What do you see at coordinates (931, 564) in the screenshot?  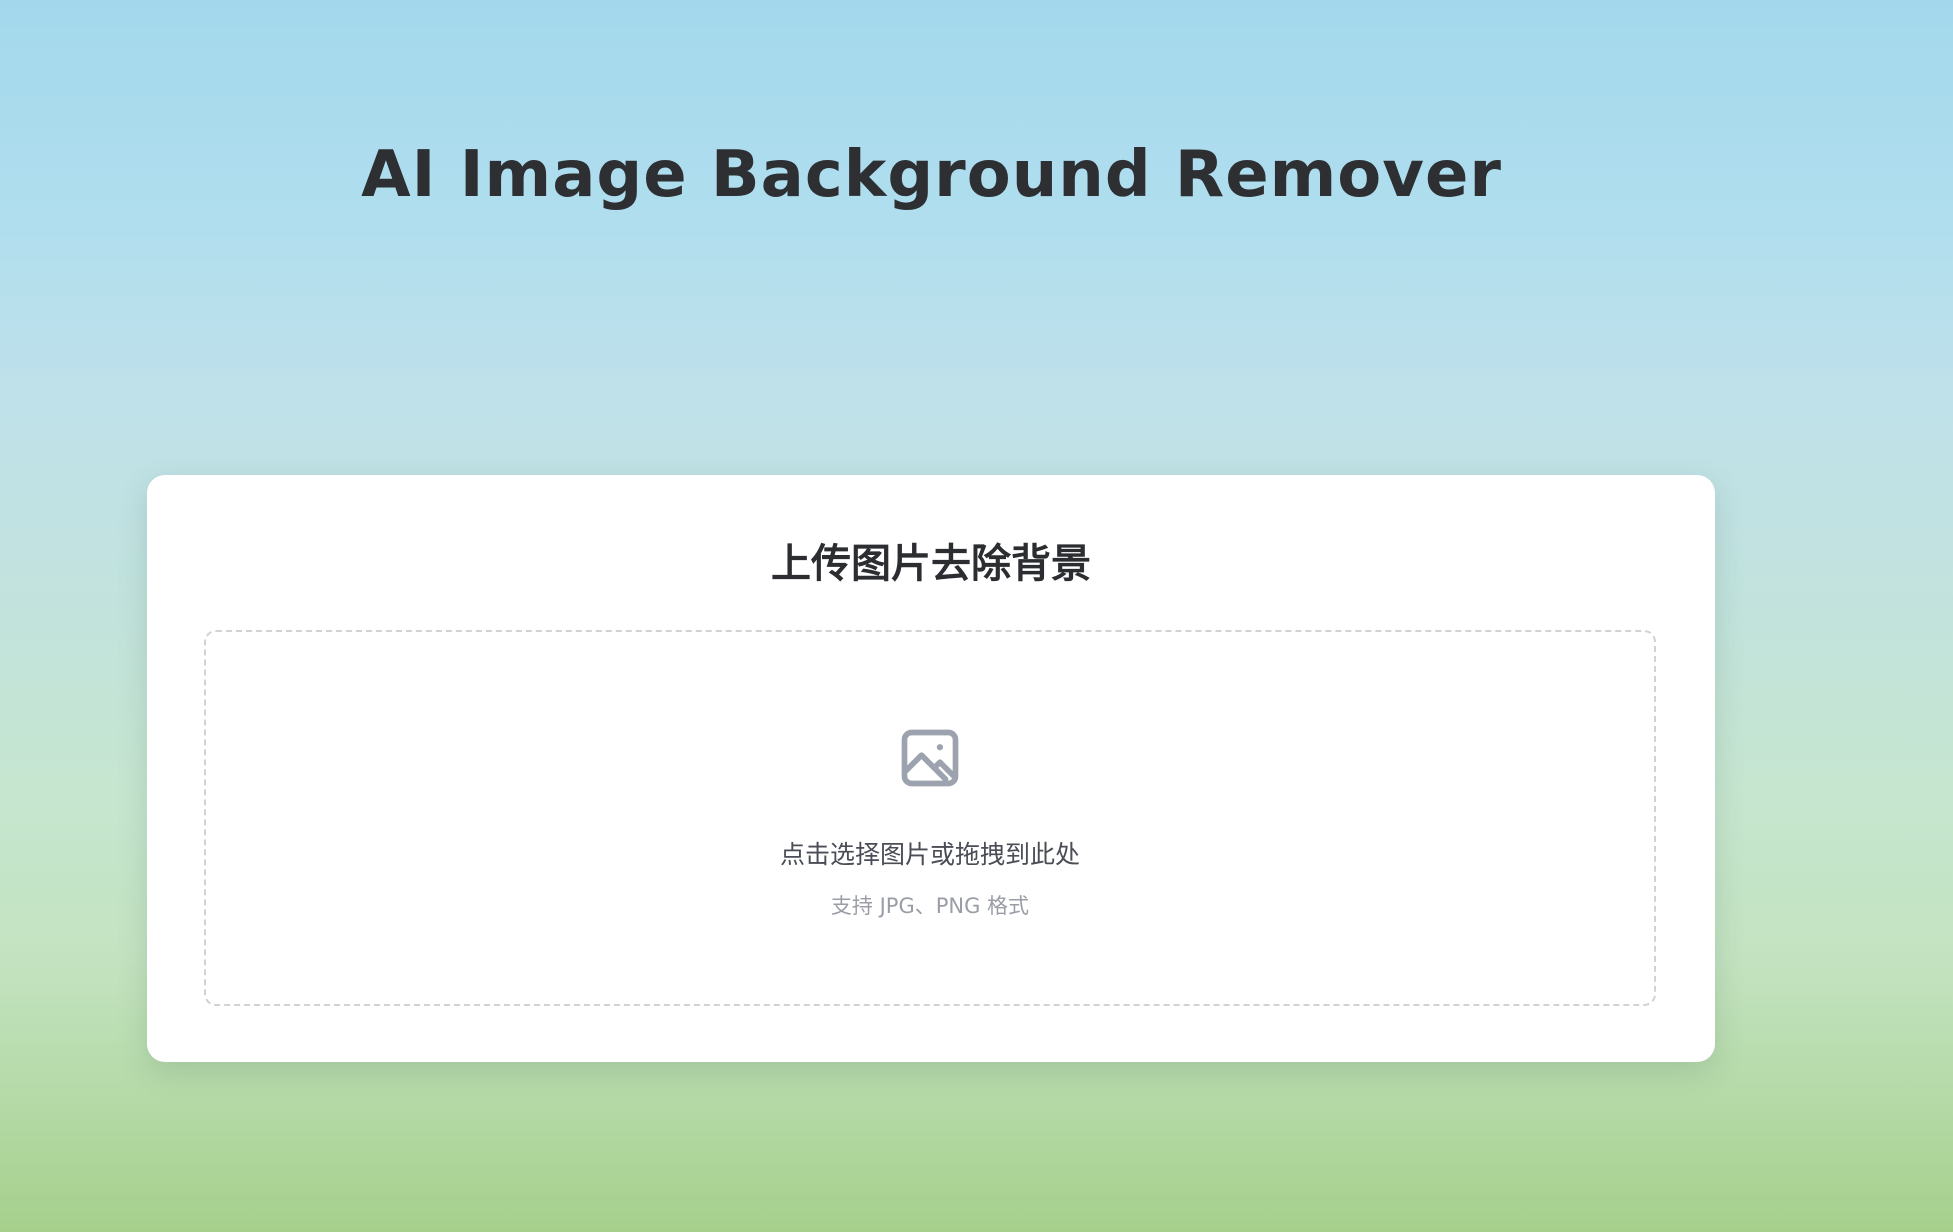 I see `upload-card-title: 上传图片去除背景` at bounding box center [931, 564].